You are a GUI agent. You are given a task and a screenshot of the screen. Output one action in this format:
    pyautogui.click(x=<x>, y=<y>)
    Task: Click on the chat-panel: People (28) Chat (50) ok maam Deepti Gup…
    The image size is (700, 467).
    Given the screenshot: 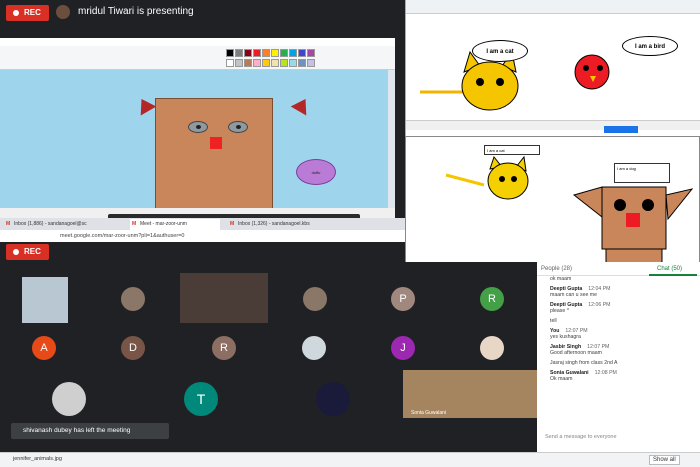 What is the action you would take?
    pyautogui.click(x=618, y=357)
    